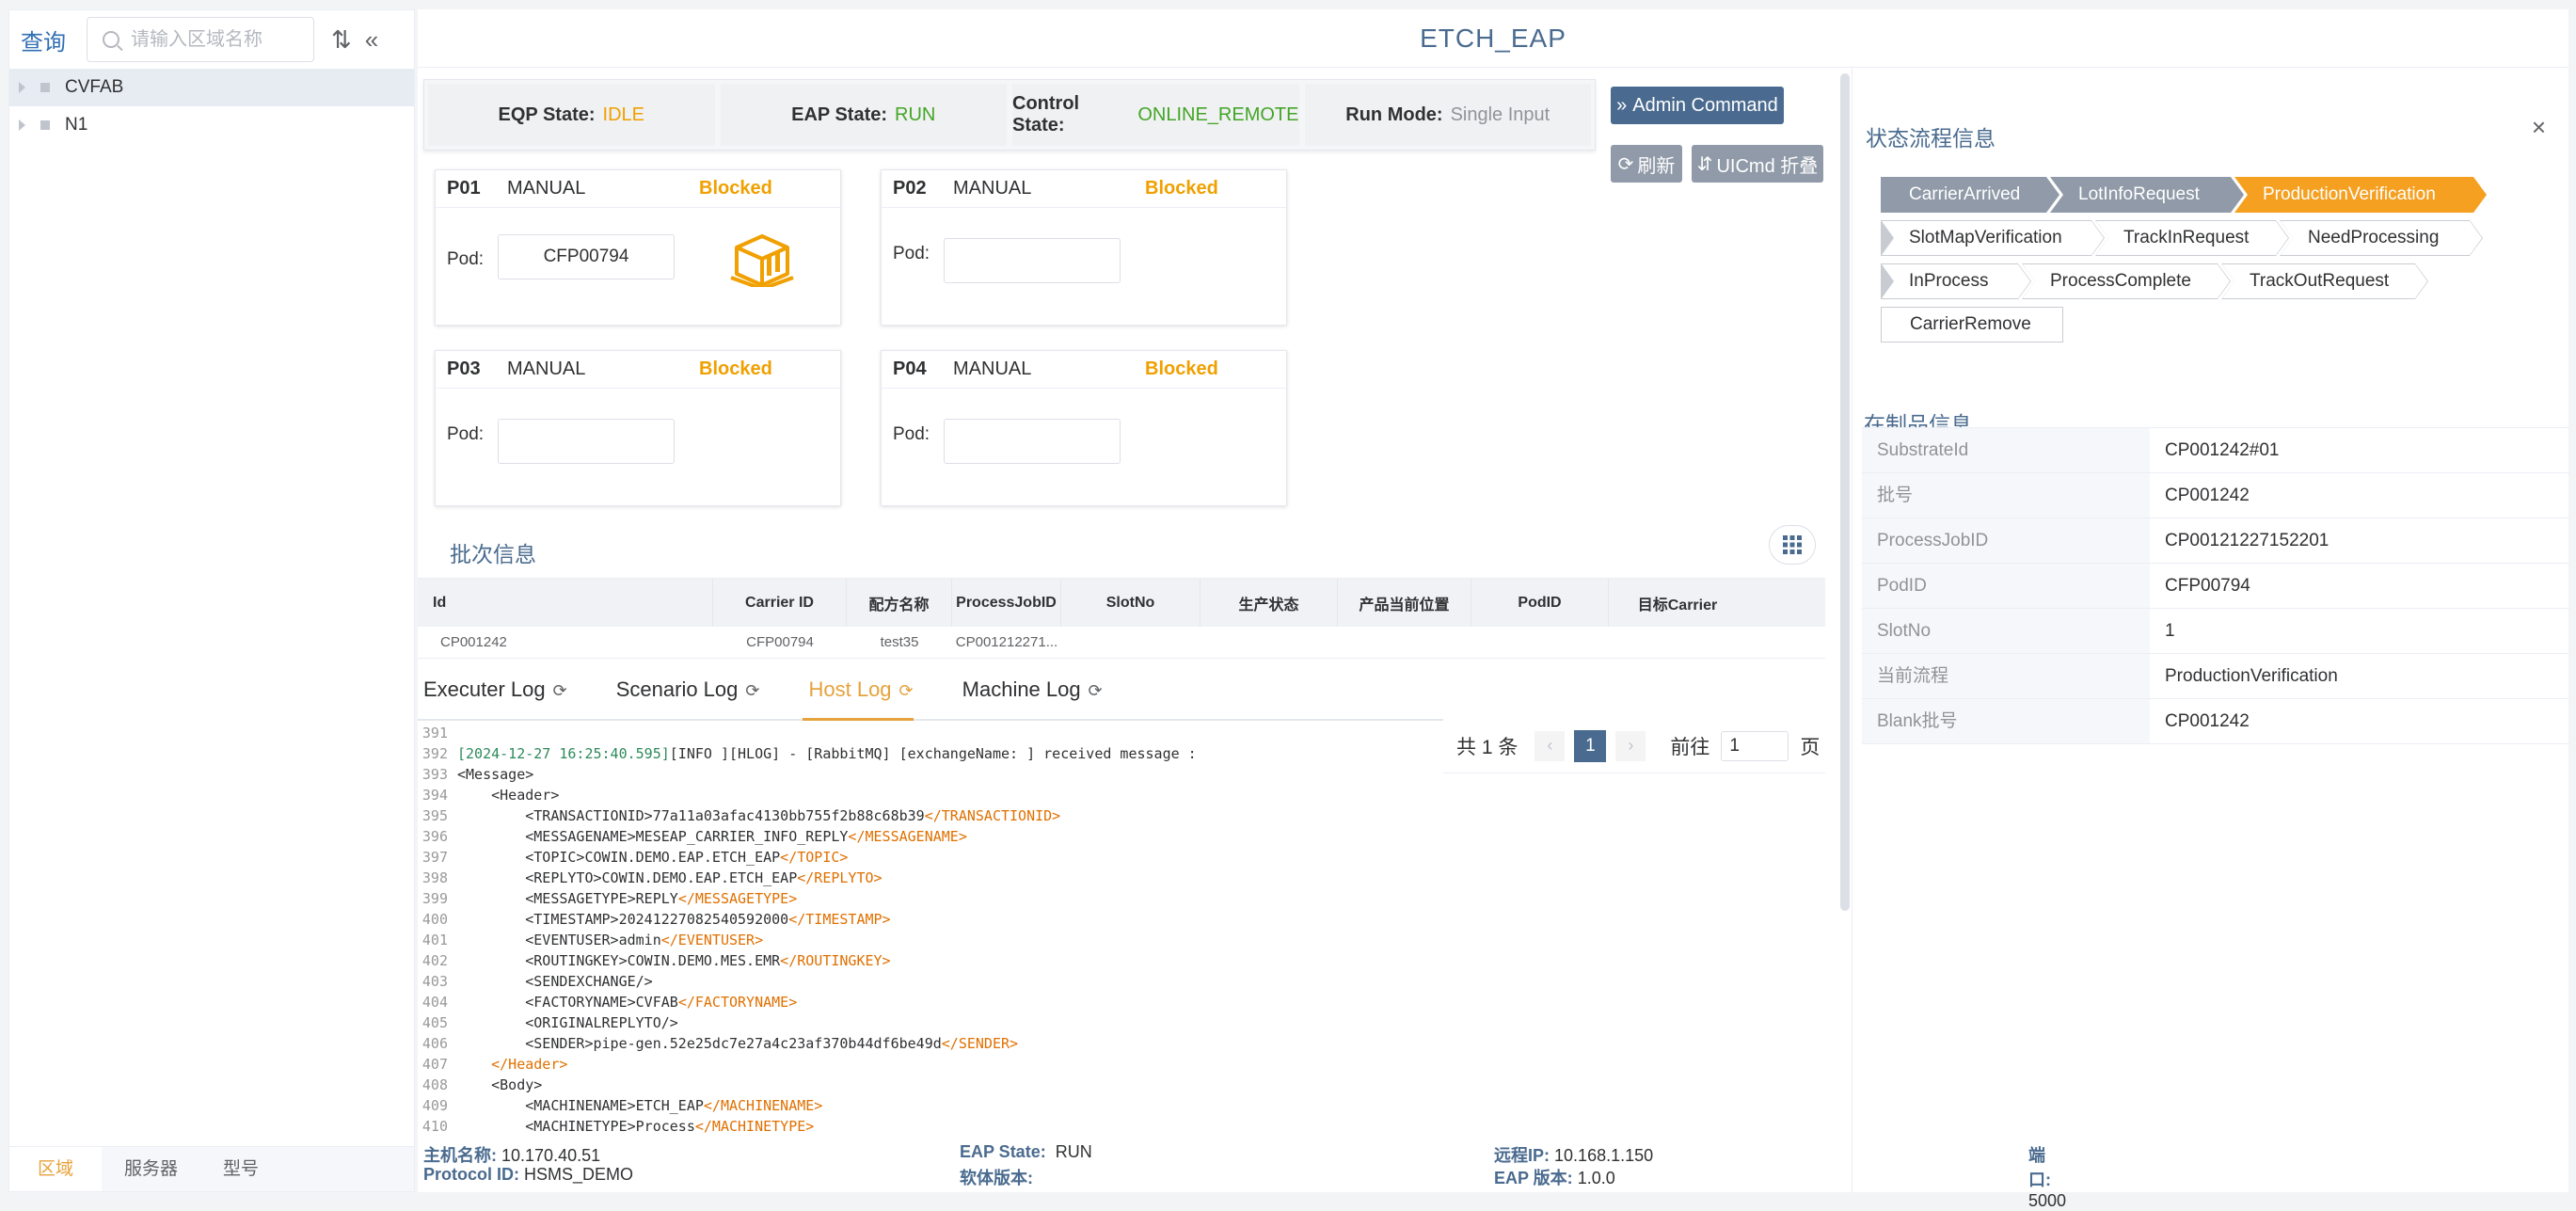  Describe the element at coordinates (1631, 745) in the screenshot. I see `next-page-button: ›` at that location.